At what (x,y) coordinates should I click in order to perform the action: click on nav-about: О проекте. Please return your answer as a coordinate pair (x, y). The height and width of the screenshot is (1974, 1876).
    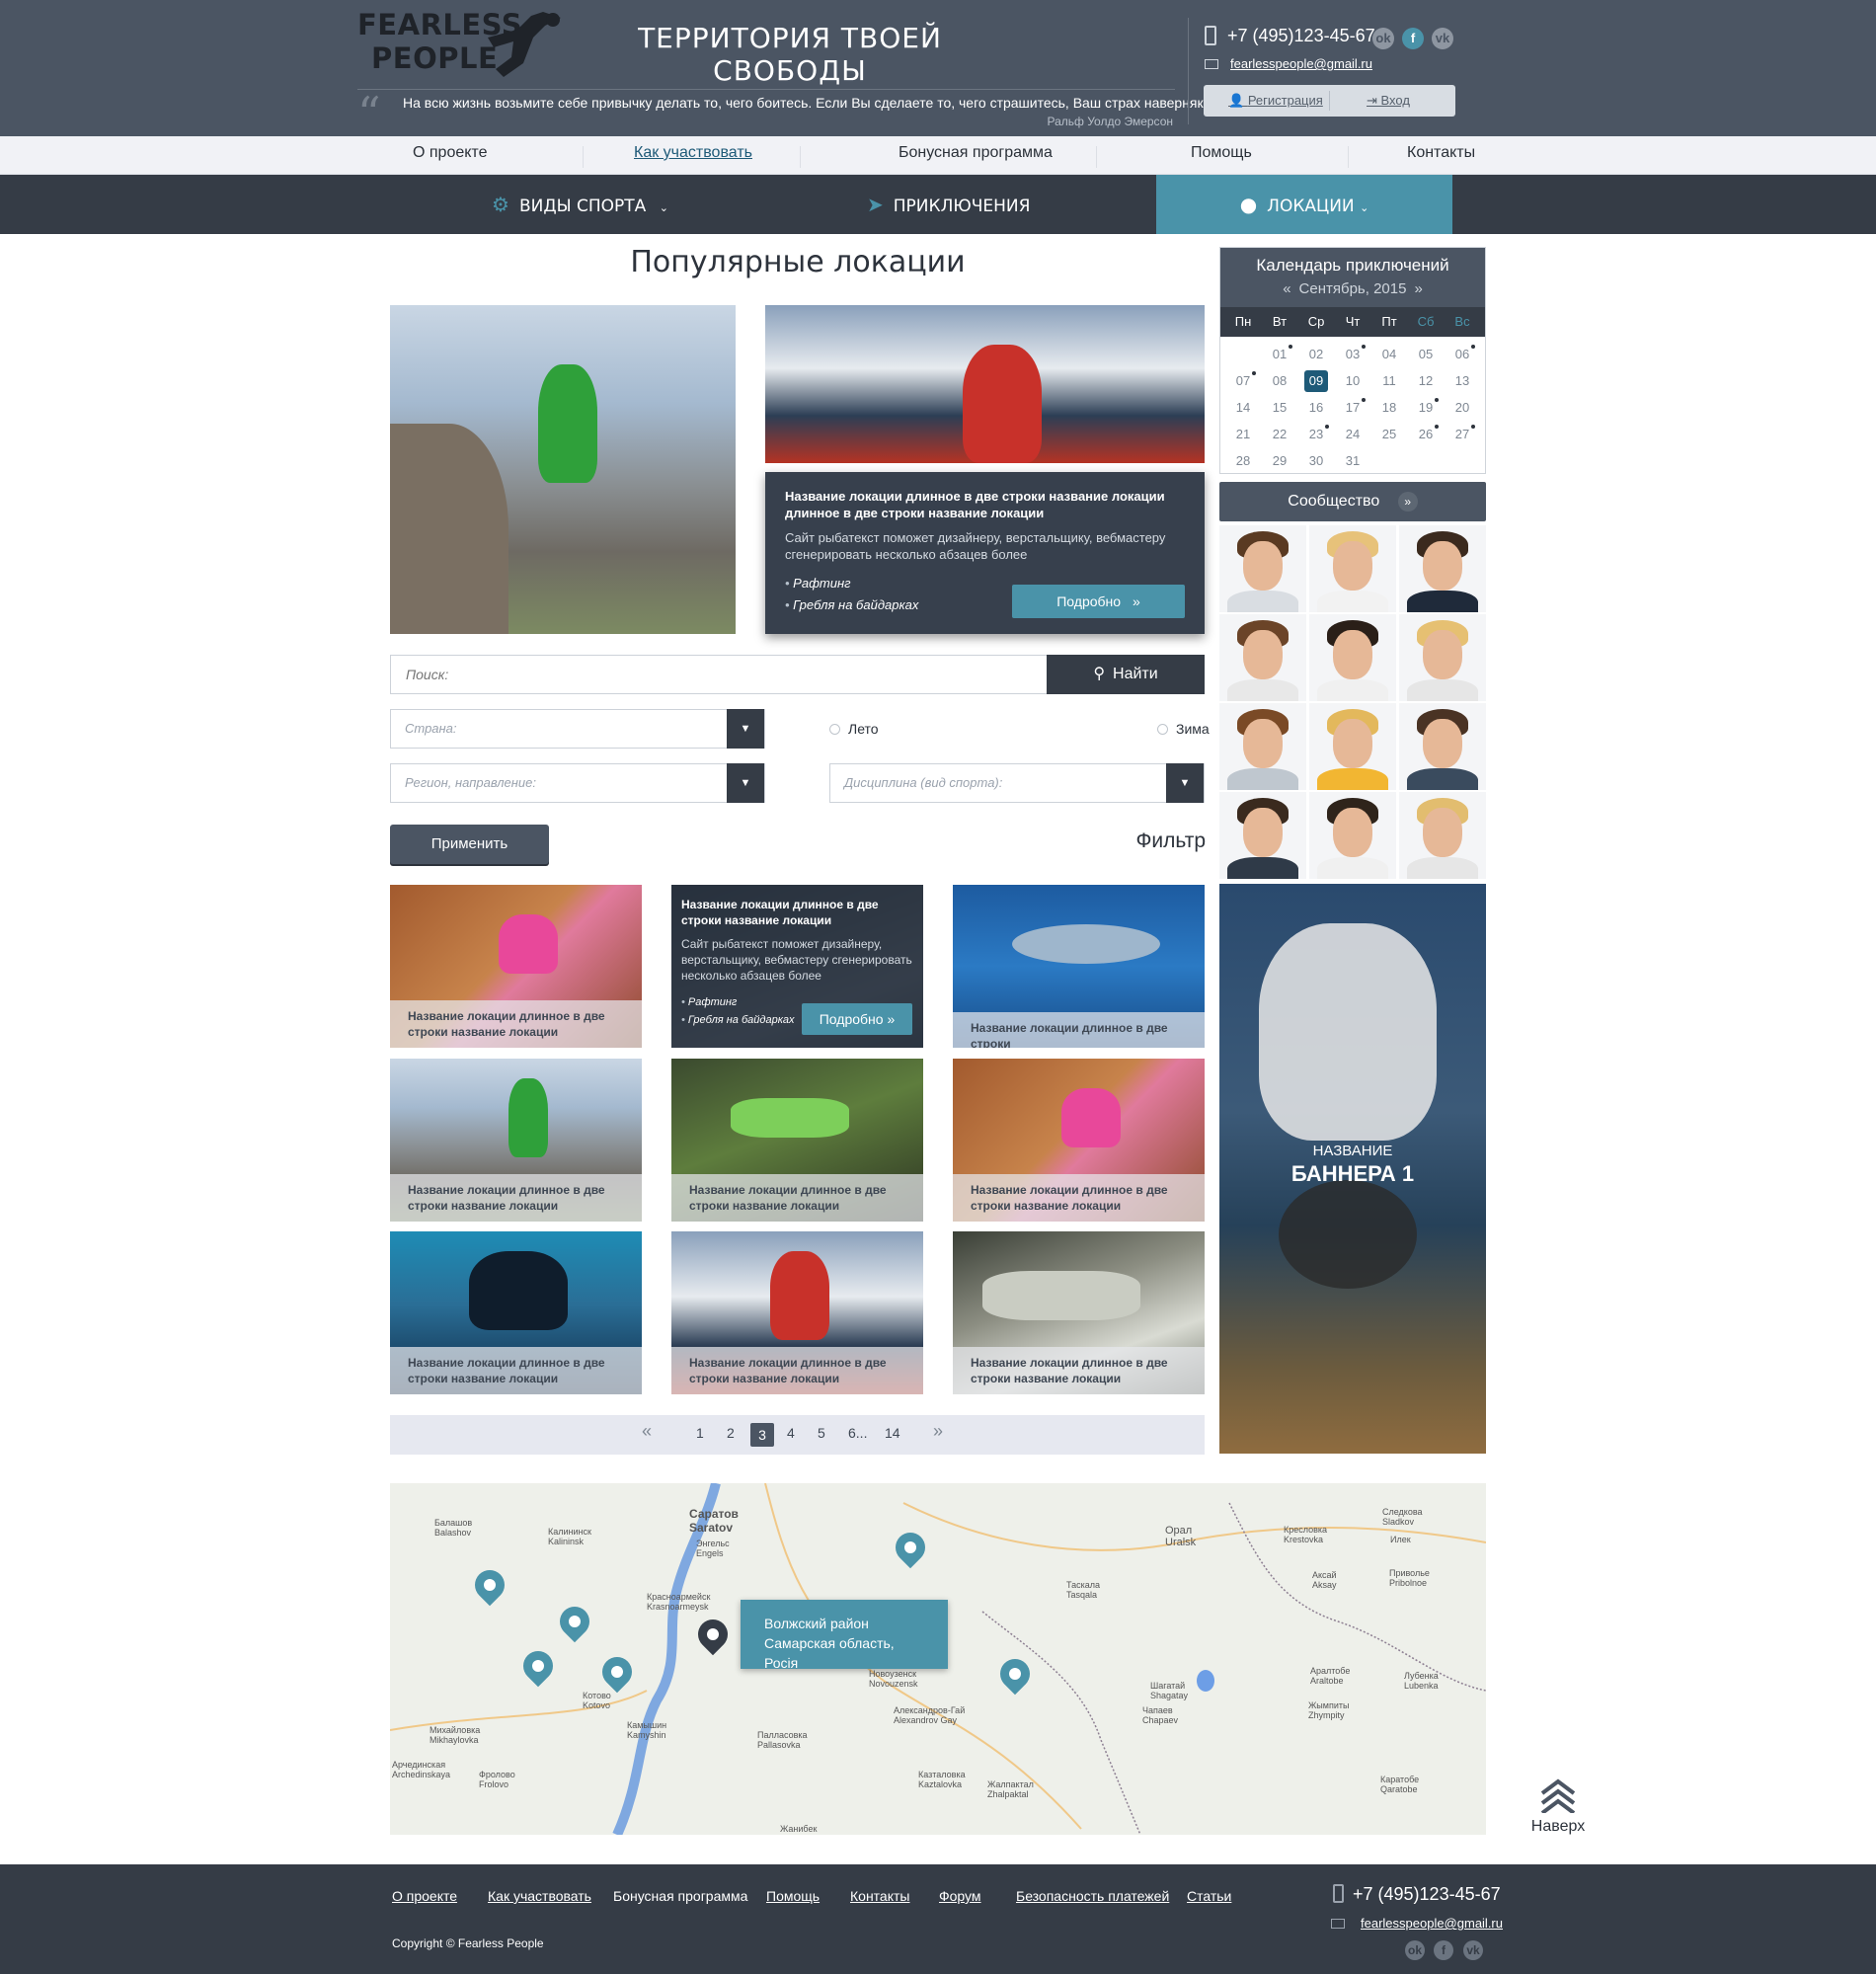
    Looking at the image, I should click on (450, 153).